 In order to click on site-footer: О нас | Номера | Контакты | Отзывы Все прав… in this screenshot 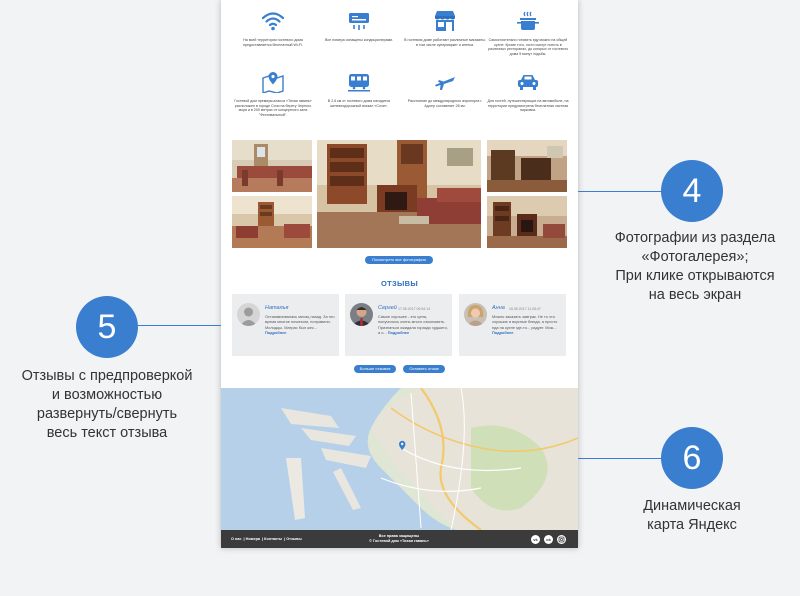, I will do `click(399, 539)`.